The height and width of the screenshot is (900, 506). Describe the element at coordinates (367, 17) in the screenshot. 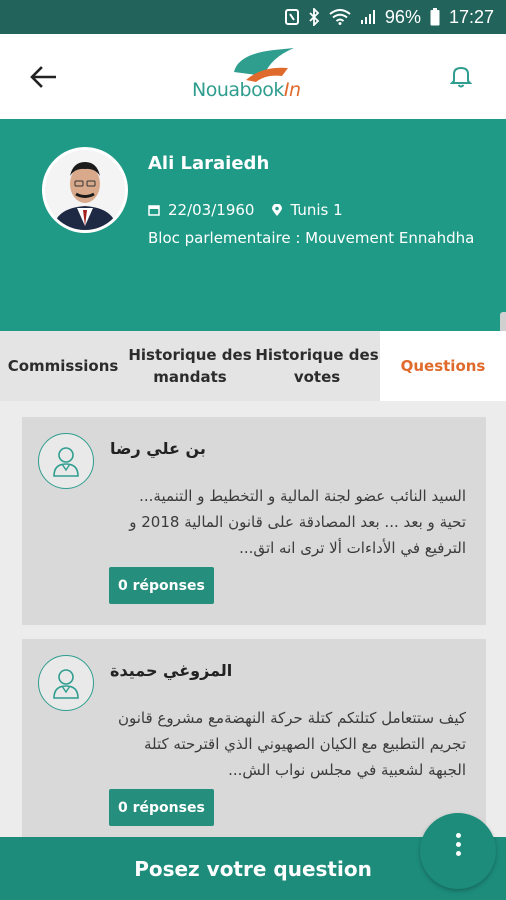

I see `signal-icon` at that location.